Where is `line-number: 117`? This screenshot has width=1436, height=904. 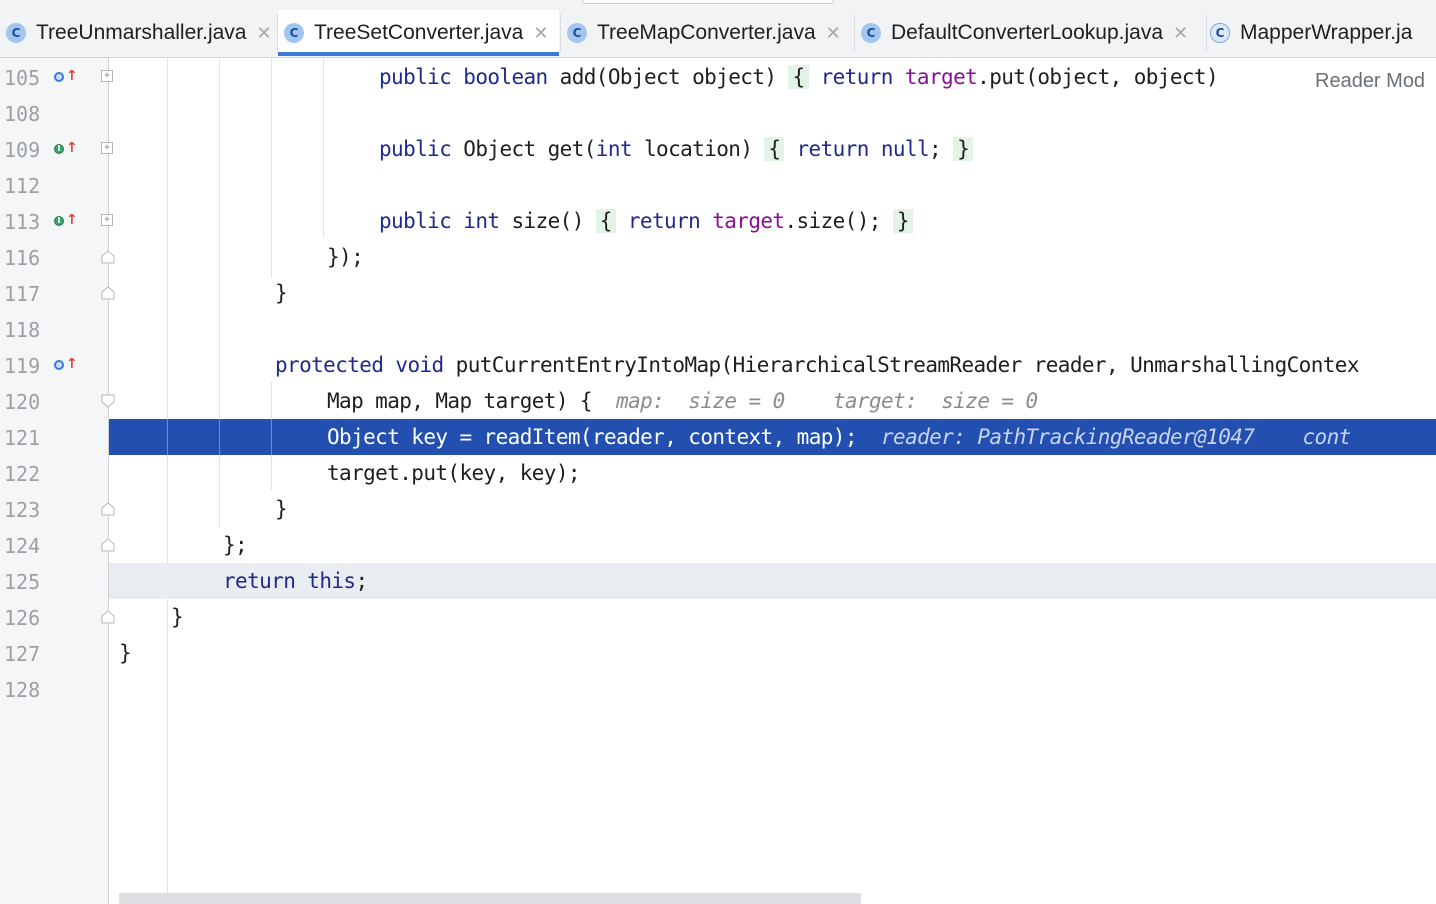 line-number: 117 is located at coordinates (22, 294).